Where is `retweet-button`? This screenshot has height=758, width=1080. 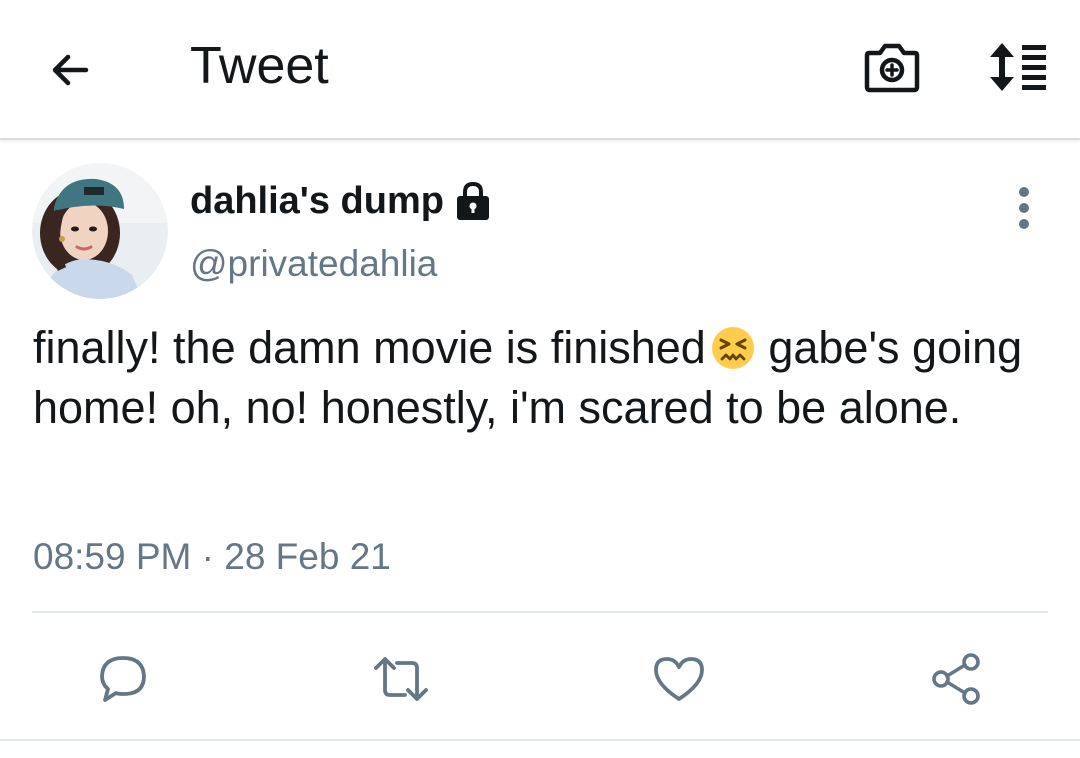 retweet-button is located at coordinates (401, 679).